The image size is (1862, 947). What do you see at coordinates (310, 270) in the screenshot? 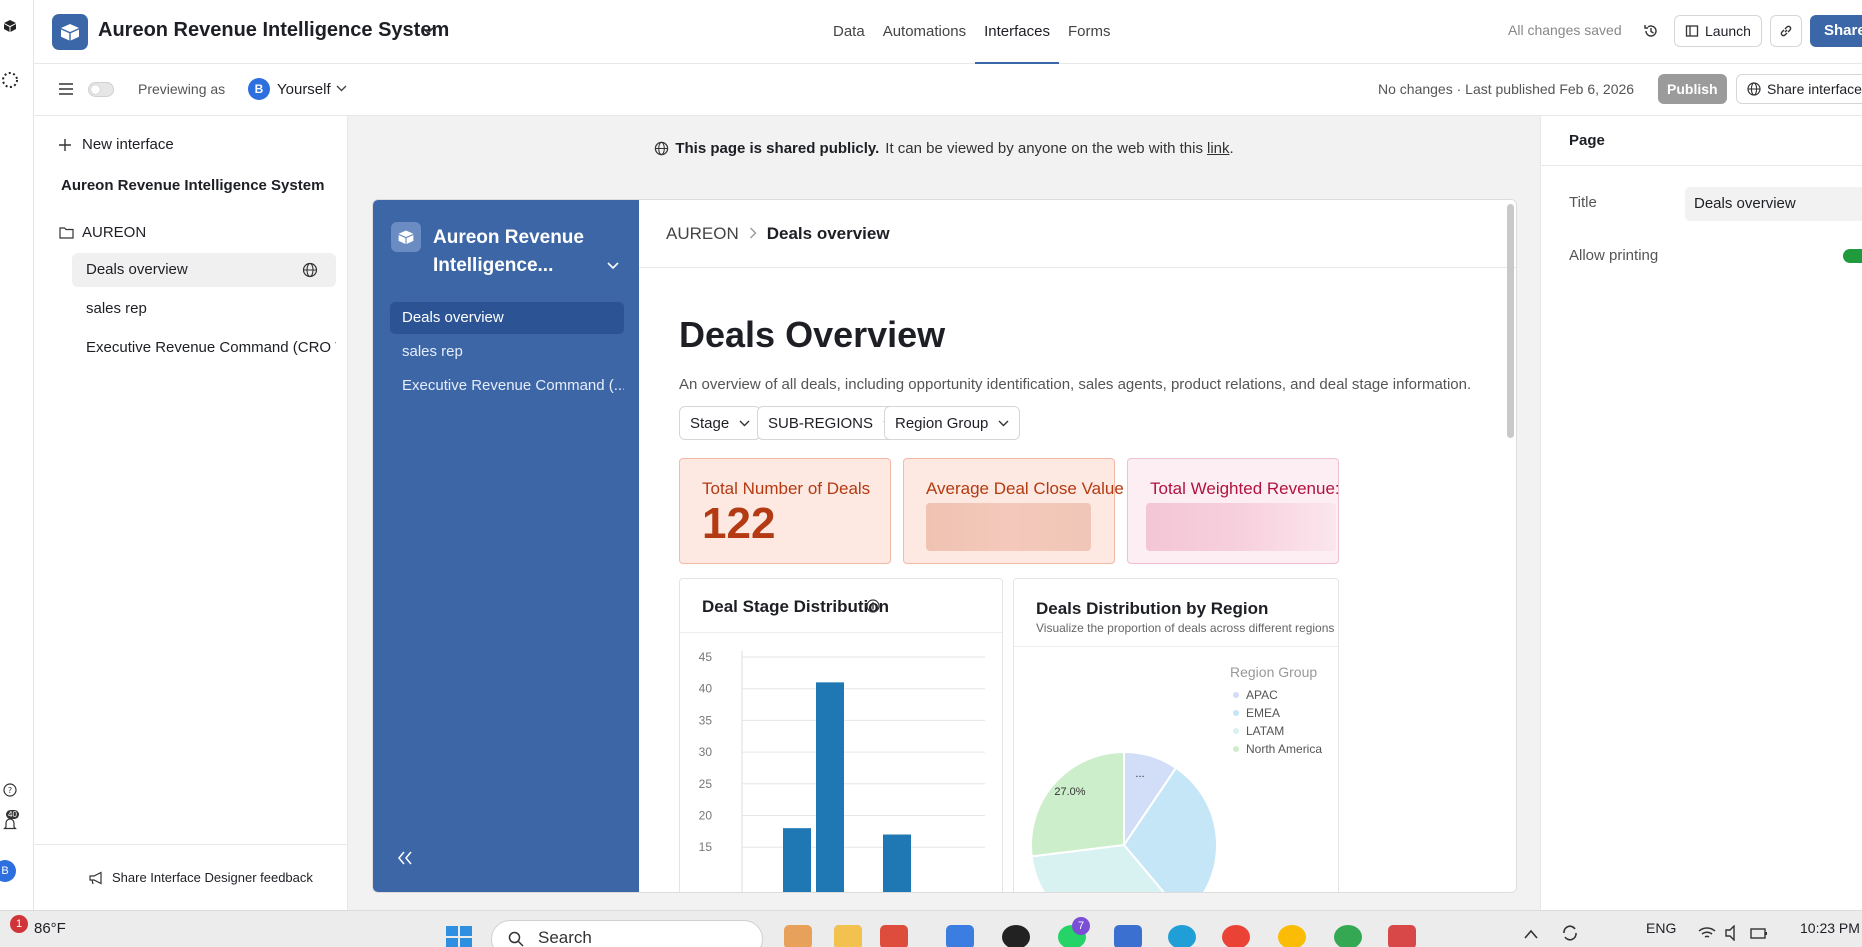
I see `globe-icon` at bounding box center [310, 270].